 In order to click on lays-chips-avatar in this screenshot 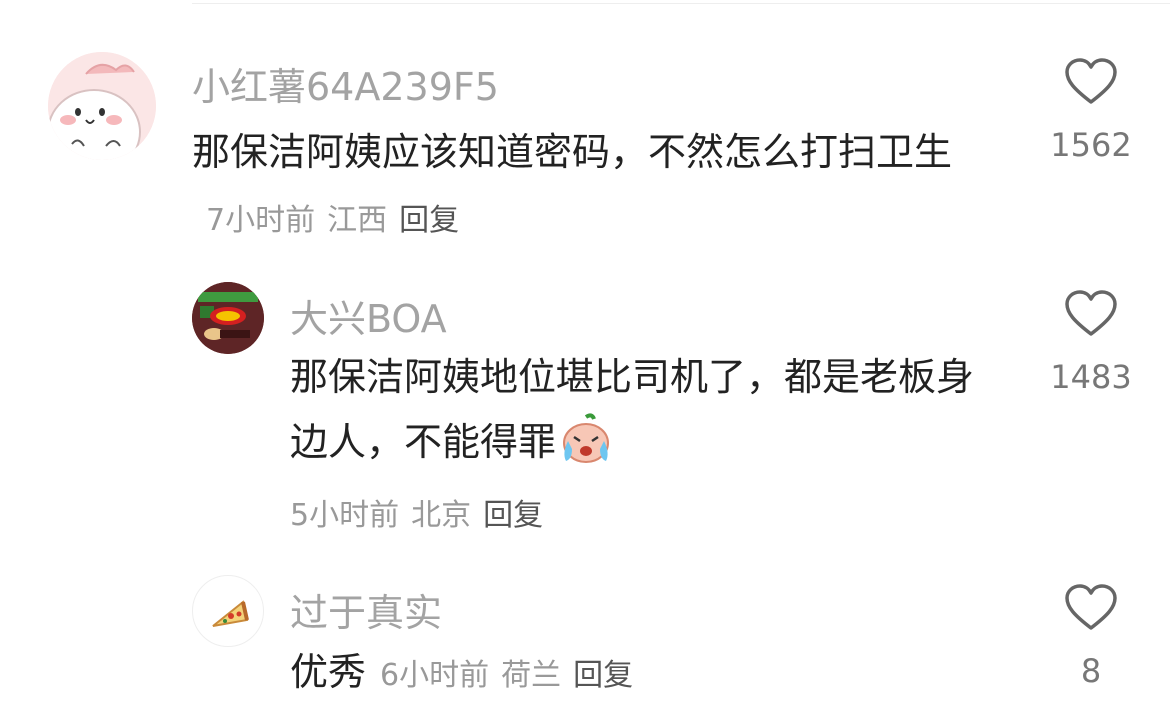, I will do `click(228, 318)`.